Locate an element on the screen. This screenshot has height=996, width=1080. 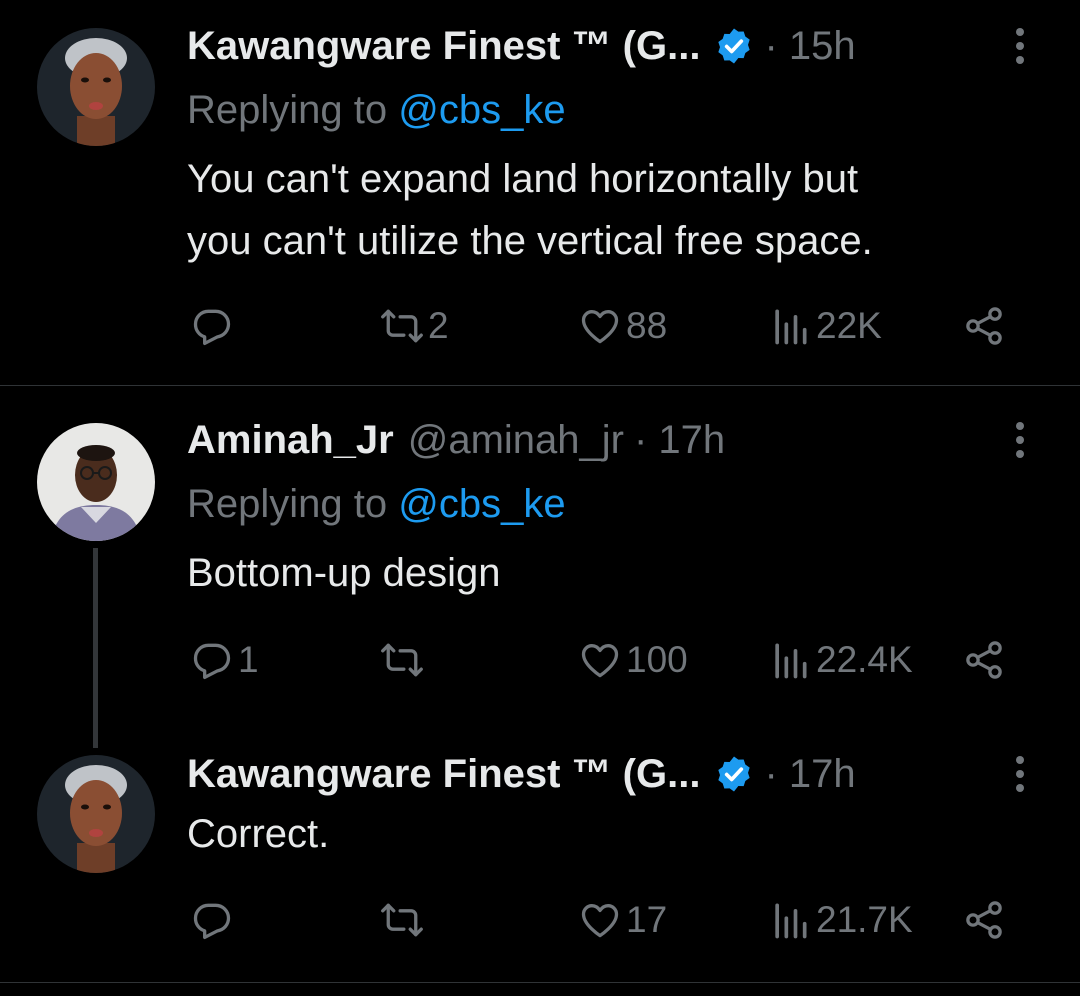
action-bar: 1 100 22.4K is located at coordinates (540, 660).